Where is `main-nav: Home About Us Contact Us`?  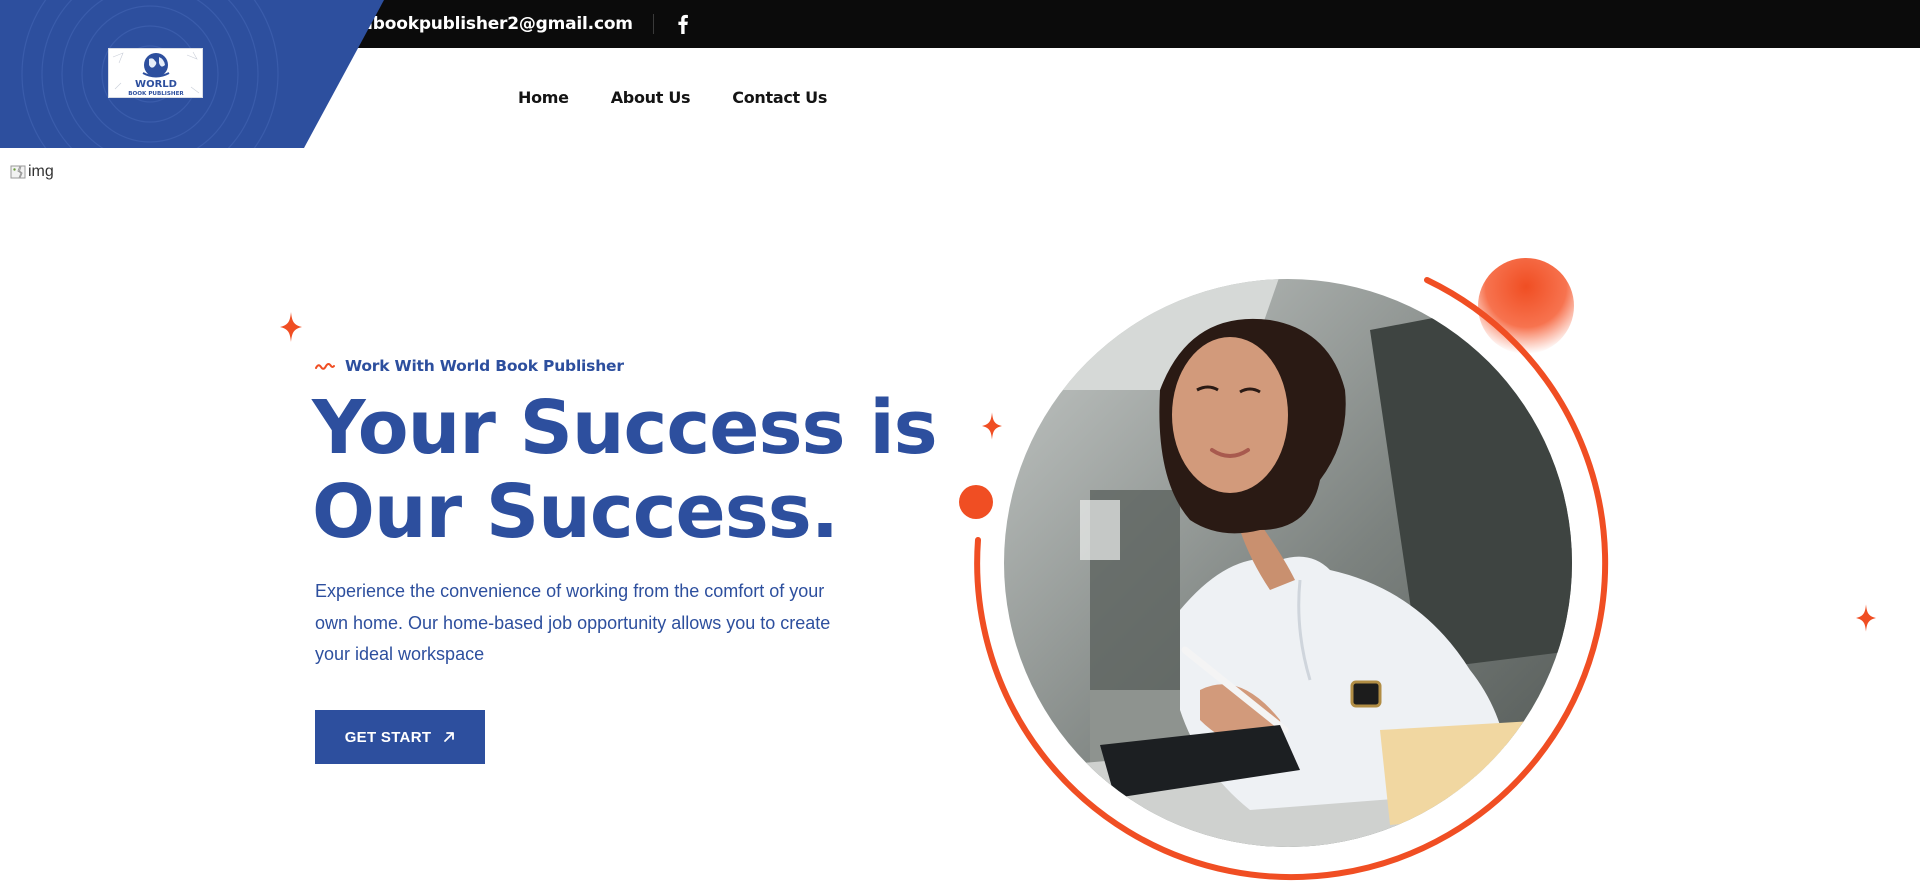
main-nav: Home About Us Contact Us is located at coordinates (672, 98).